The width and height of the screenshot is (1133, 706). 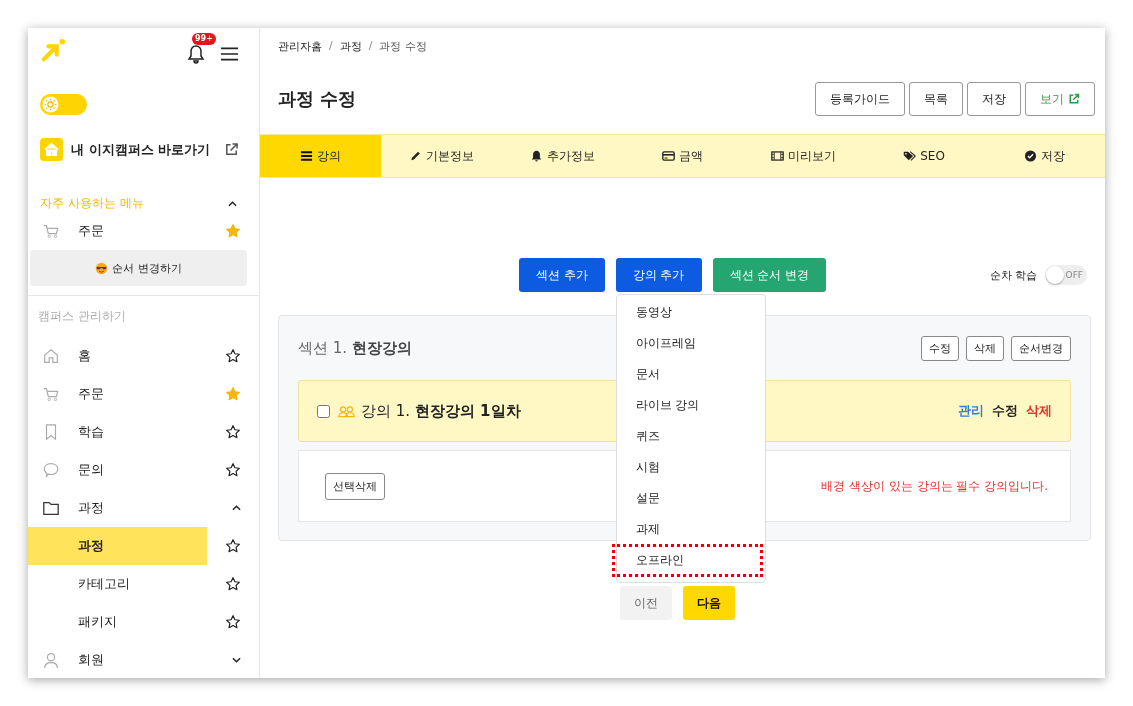 I want to click on people-icon, so click(x=346, y=411).